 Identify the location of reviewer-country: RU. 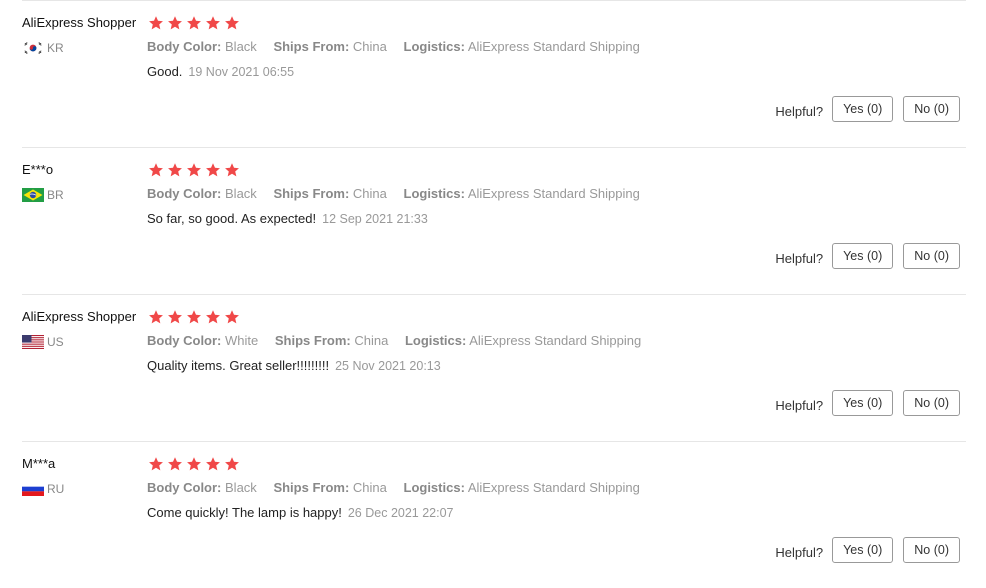
(43, 489).